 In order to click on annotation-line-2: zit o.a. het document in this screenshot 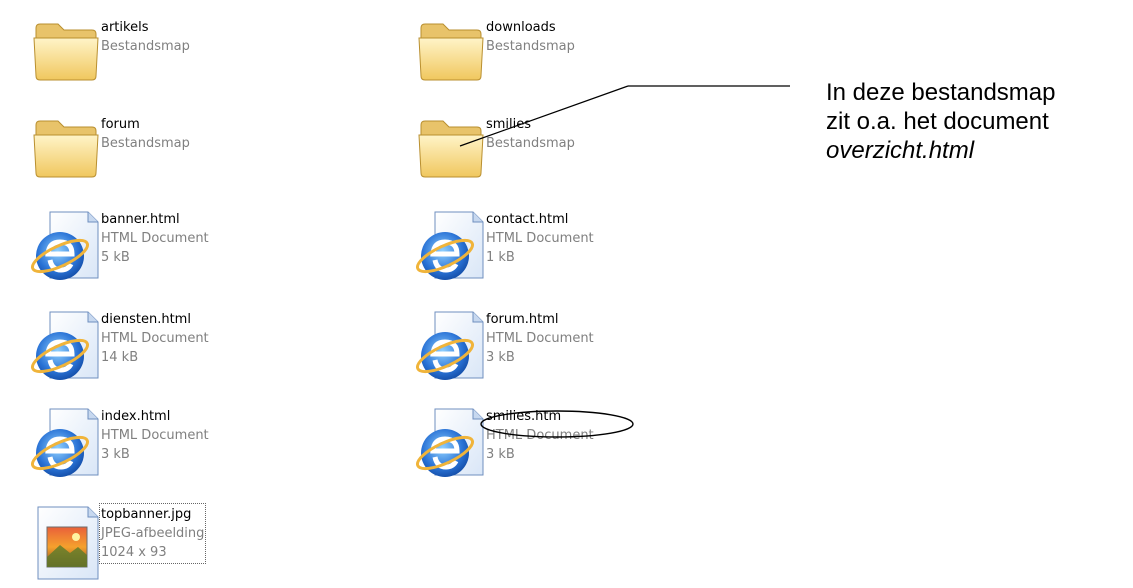, I will do `click(937, 121)`.